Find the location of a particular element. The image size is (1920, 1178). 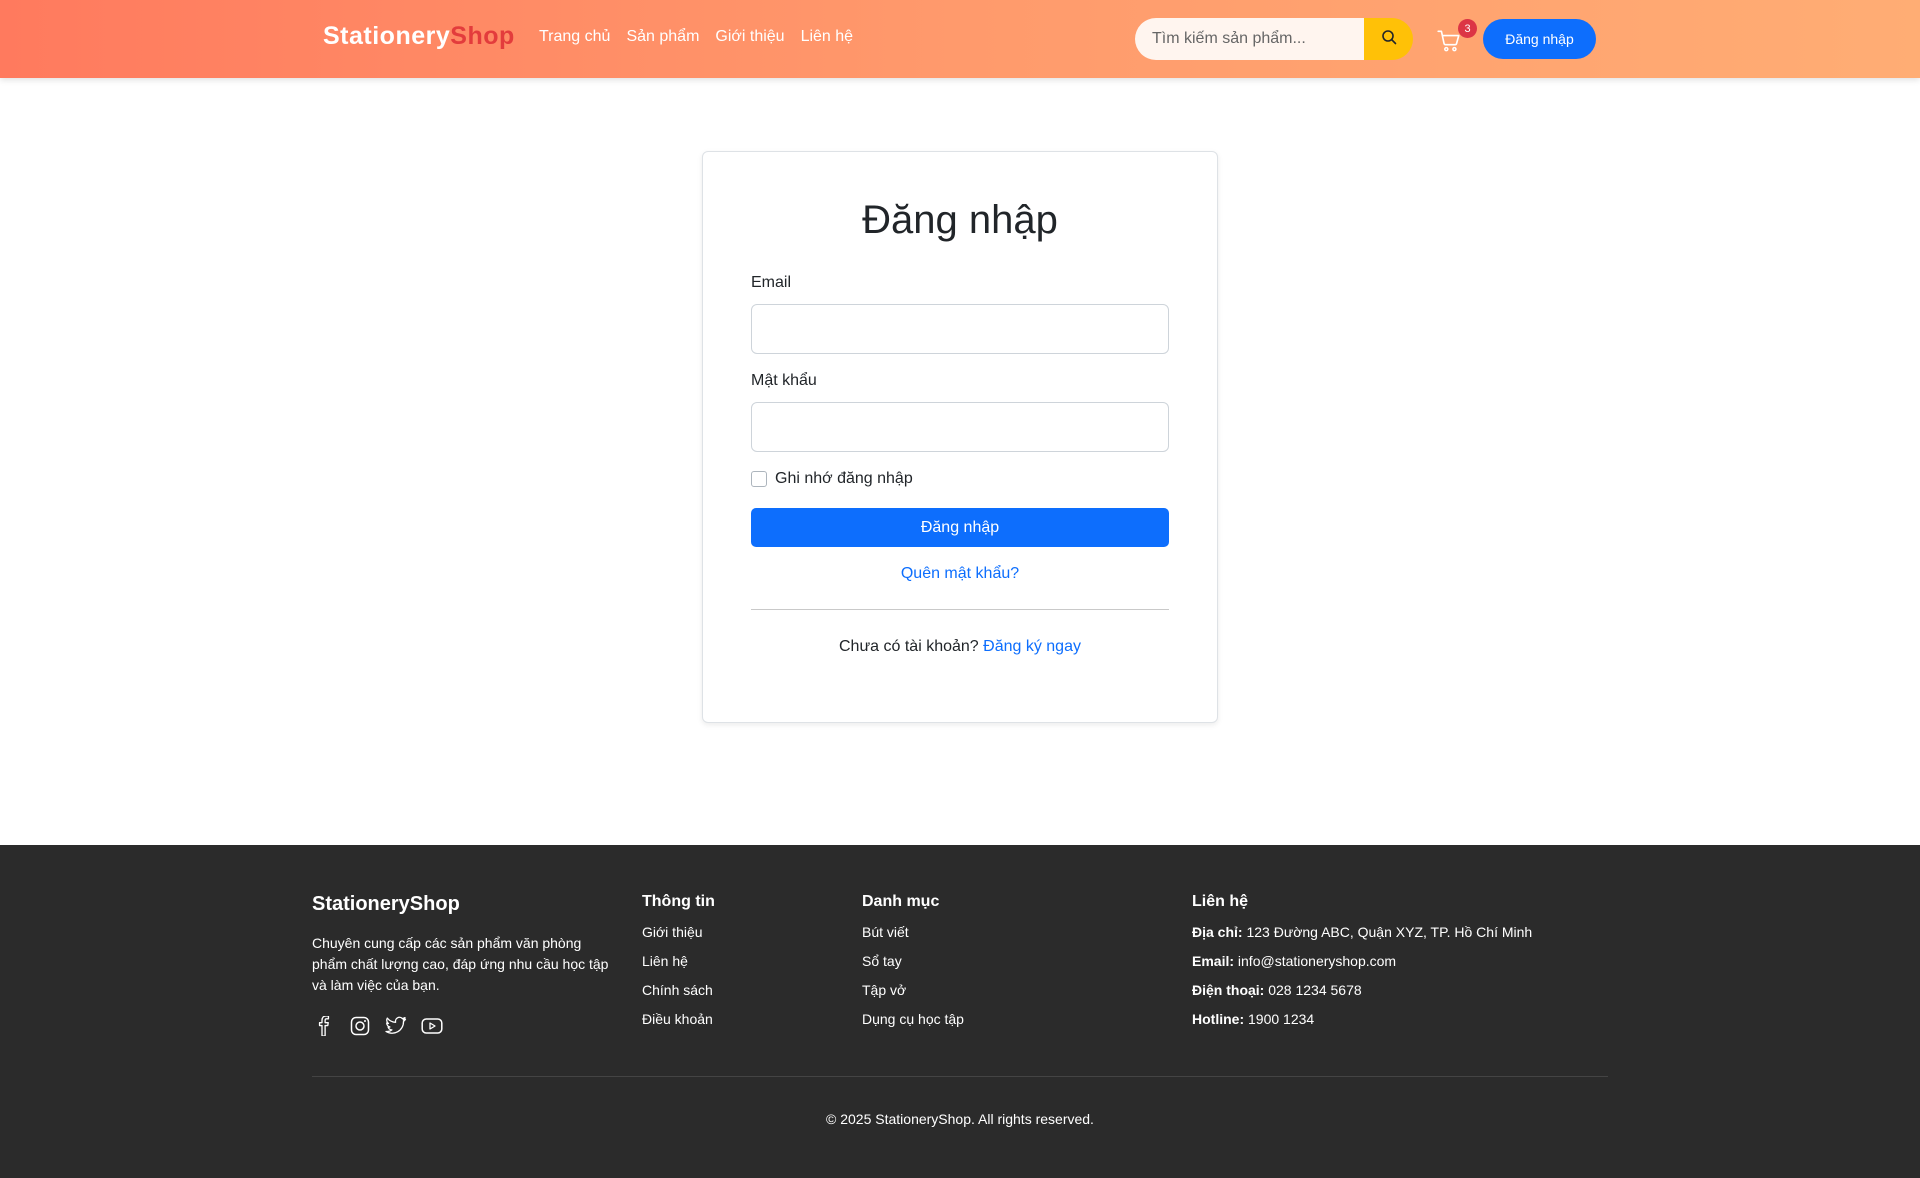

main-nav: Trang chủ Sản phẩm Giới thiệu Liên hệ is located at coordinates (696, 37).